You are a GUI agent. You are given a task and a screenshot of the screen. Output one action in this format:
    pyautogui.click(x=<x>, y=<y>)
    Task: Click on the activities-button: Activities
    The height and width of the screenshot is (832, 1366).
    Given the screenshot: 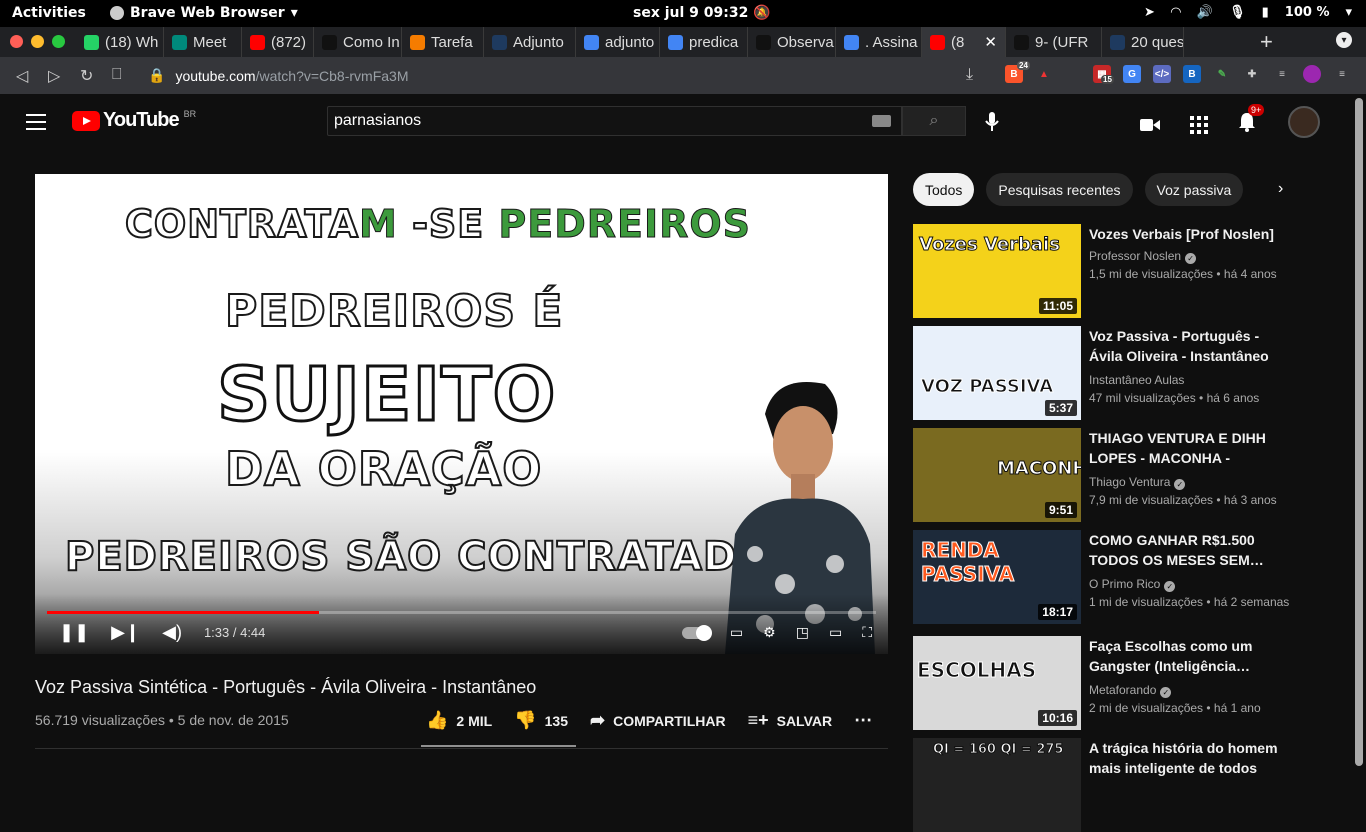 What is the action you would take?
    pyautogui.click(x=49, y=13)
    